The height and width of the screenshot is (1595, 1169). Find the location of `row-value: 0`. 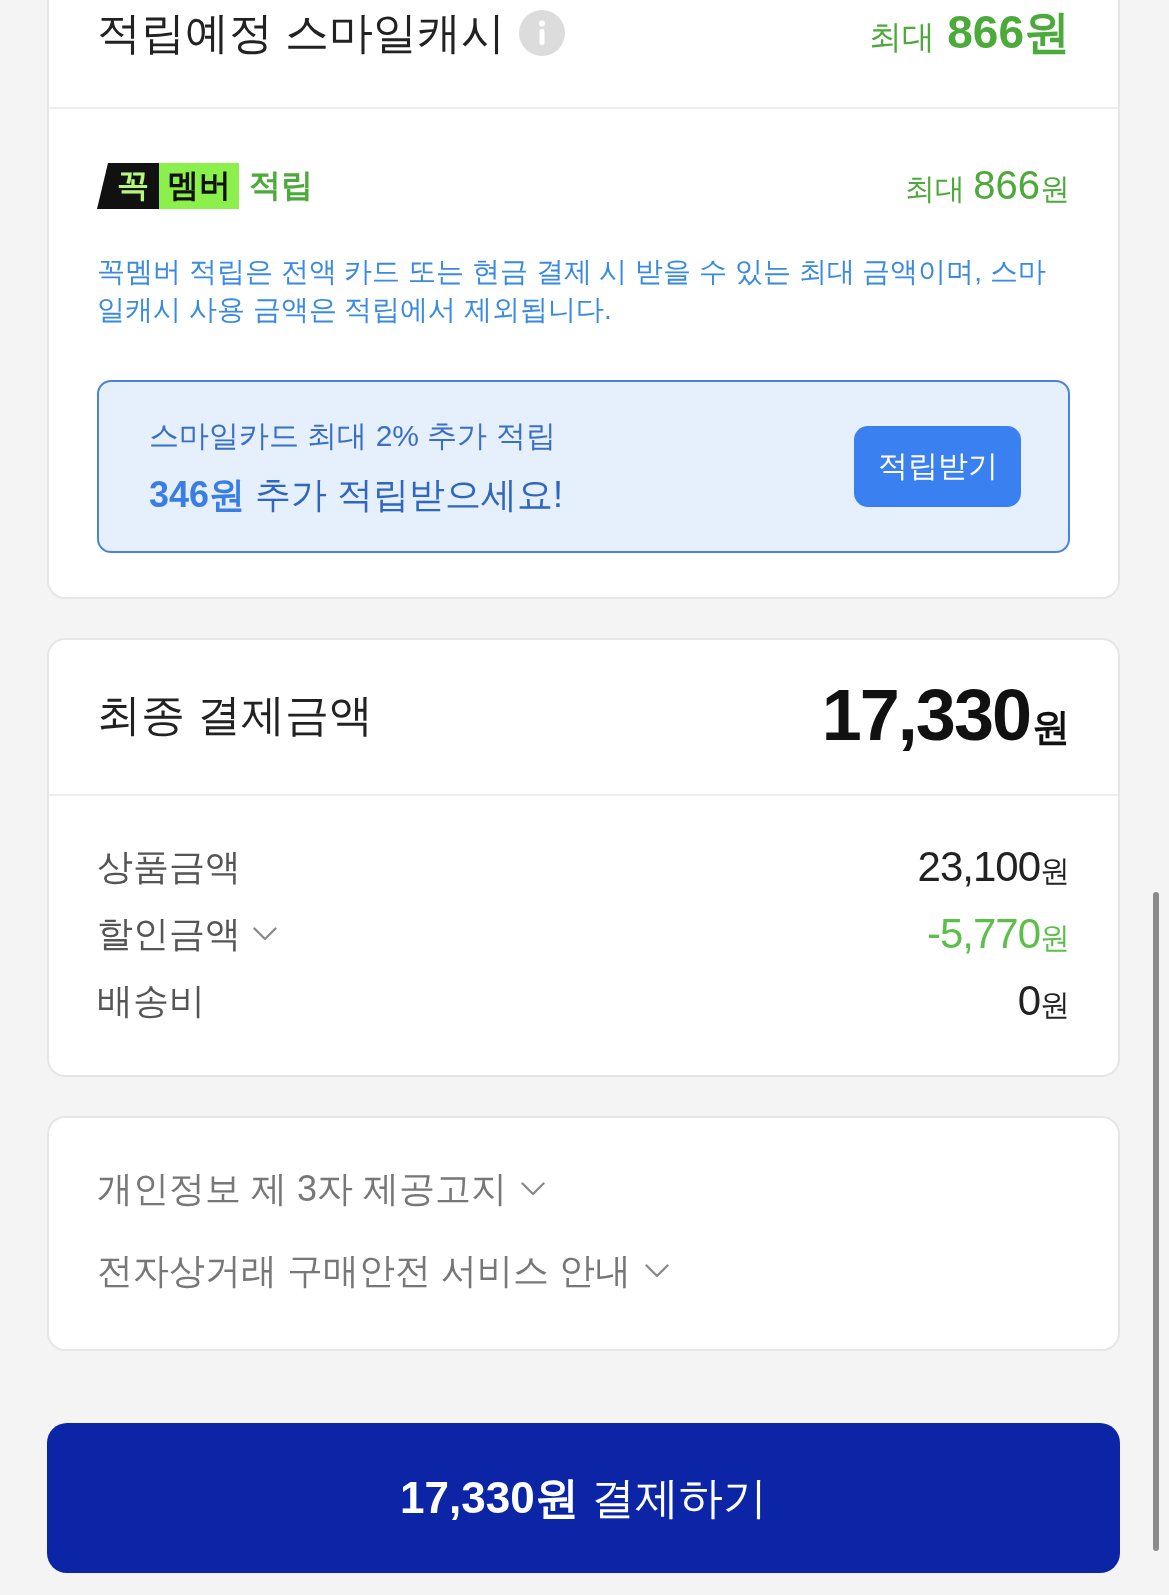

row-value: 0 is located at coordinates (1028, 1001).